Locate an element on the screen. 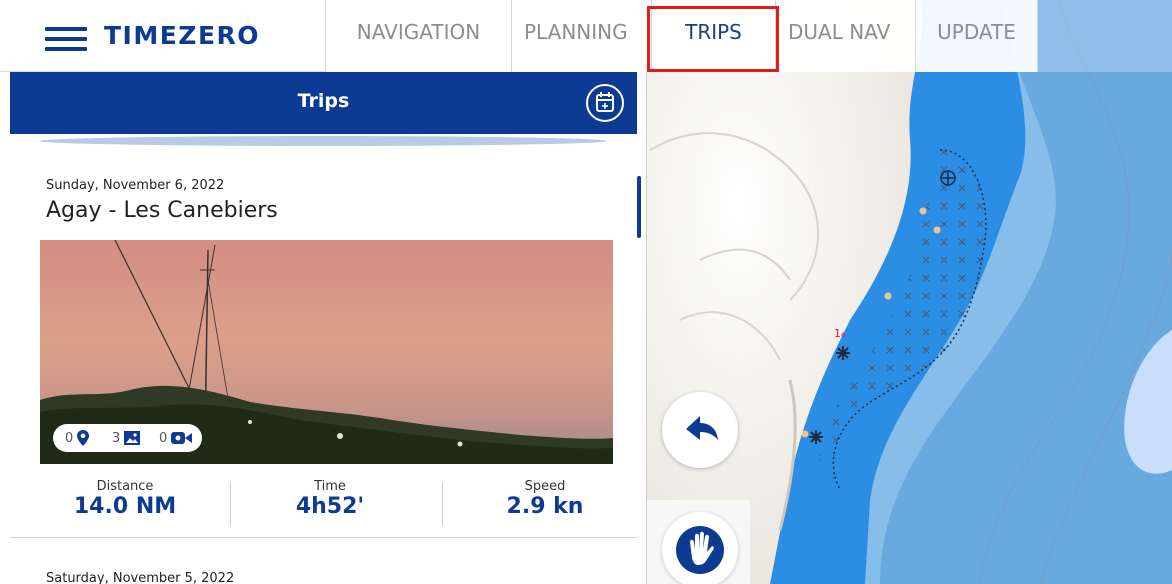  panel-title: Trips is located at coordinates (323, 101).